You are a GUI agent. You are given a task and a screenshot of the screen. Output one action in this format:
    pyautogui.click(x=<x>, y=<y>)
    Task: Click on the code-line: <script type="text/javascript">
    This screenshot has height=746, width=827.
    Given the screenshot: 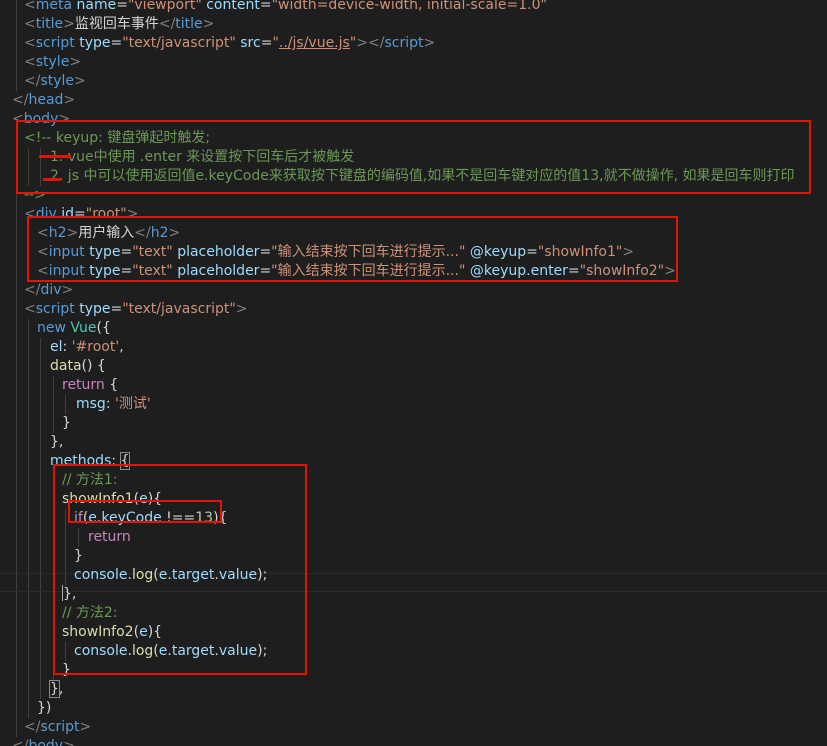 What is the action you would take?
    pyautogui.click(x=136, y=309)
    